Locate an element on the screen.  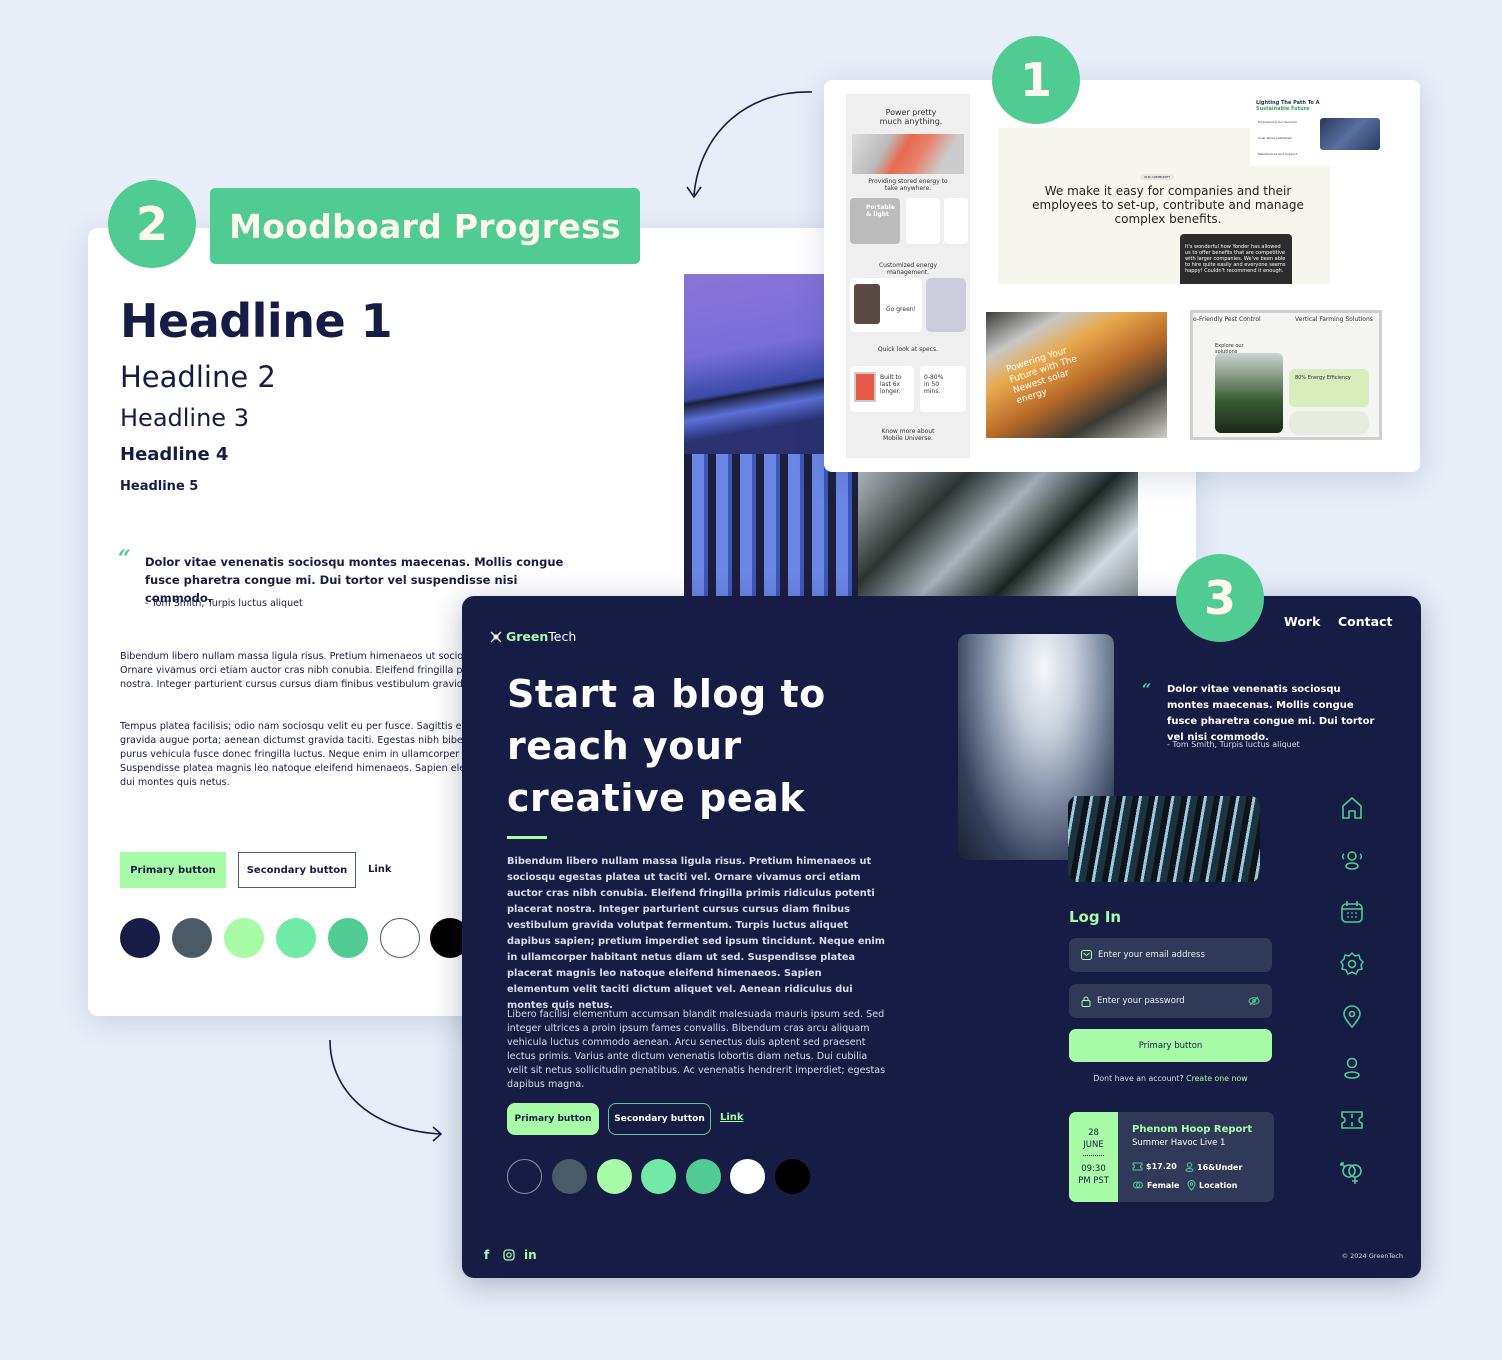
location-pin-icon is located at coordinates (1352, 1016).